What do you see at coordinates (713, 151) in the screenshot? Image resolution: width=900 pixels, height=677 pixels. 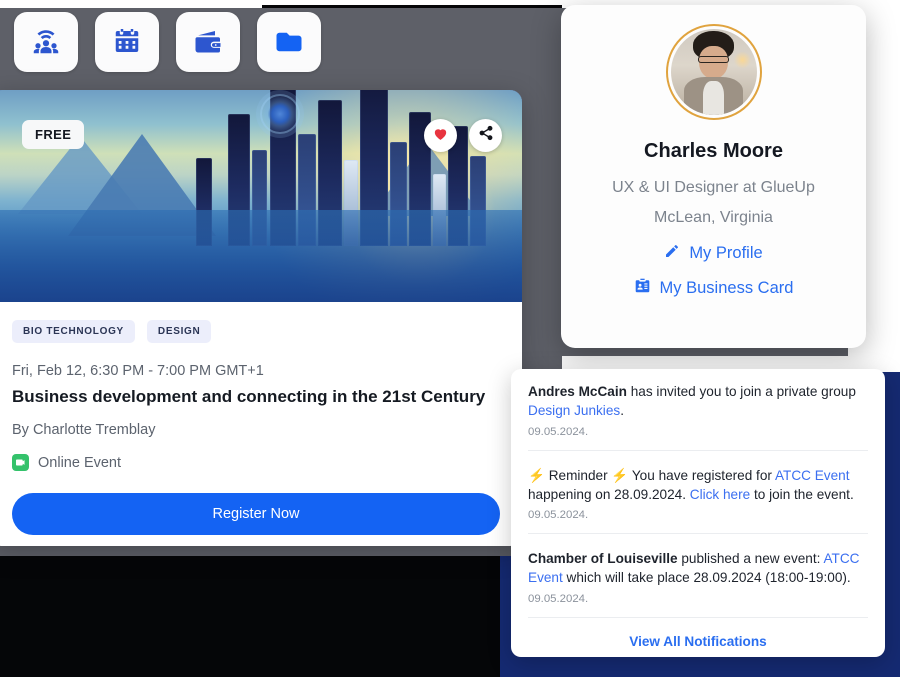 I see `profile-name: Charles Moore` at bounding box center [713, 151].